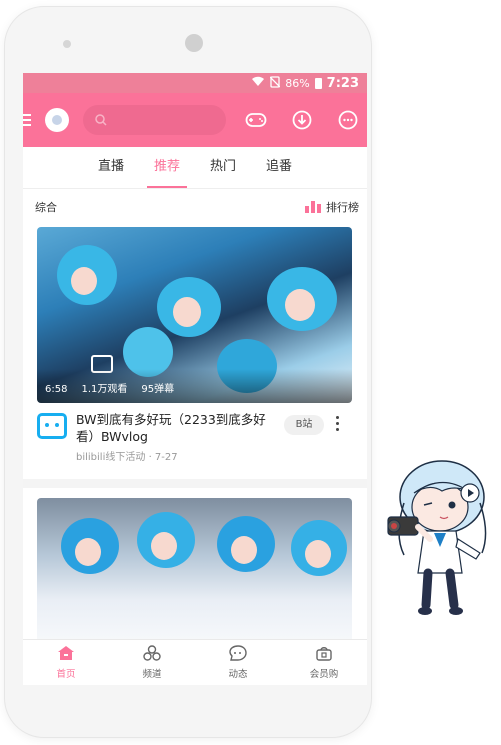 This screenshot has height=745, width=501. Describe the element at coordinates (318, 83) in the screenshot. I see `battery-icon` at that location.